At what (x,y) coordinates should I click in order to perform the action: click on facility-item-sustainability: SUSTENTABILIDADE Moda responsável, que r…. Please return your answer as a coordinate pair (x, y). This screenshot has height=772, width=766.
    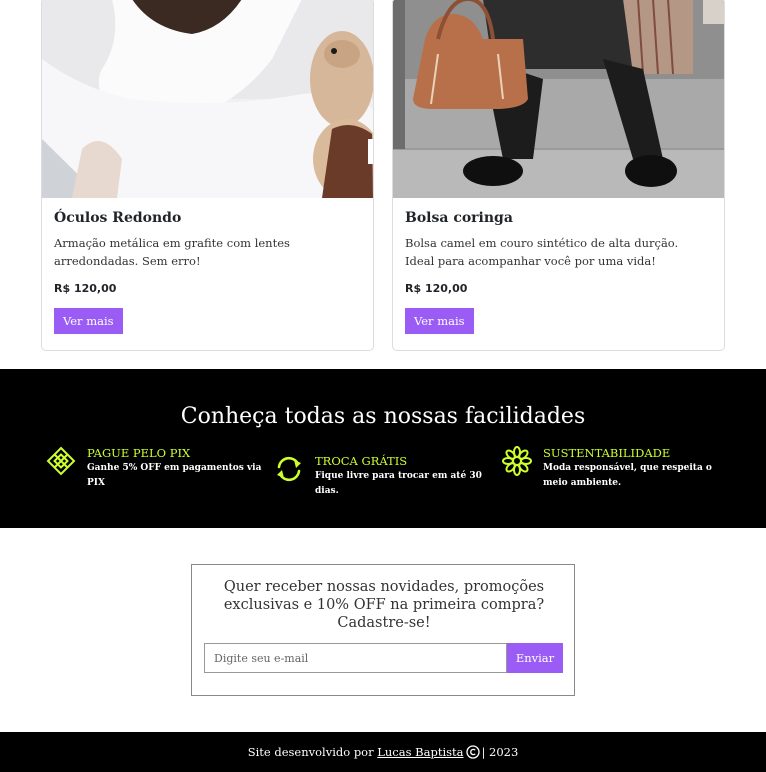
    Looking at the image, I should click on (612, 468).